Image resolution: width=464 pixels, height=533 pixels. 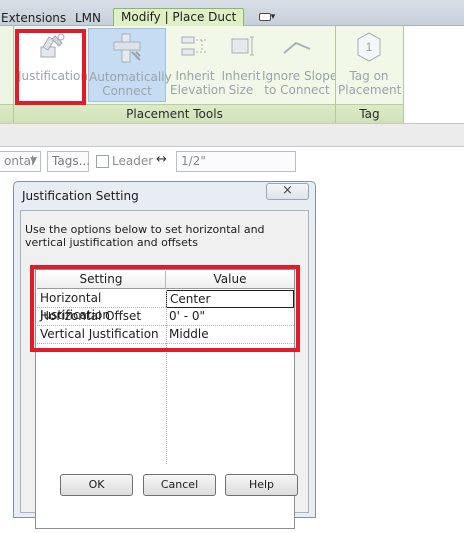 I want to click on ok-button: OK, so click(x=96, y=485).